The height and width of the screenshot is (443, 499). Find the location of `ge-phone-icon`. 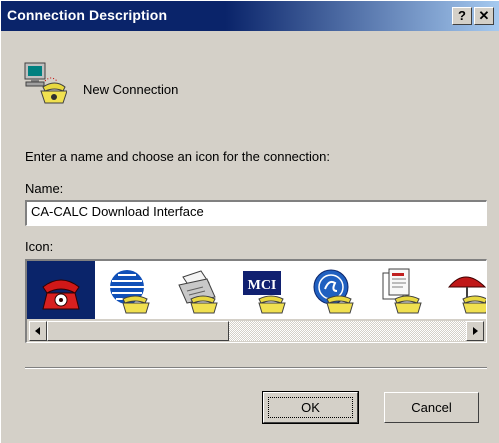

ge-phone-icon is located at coordinates (333, 291).